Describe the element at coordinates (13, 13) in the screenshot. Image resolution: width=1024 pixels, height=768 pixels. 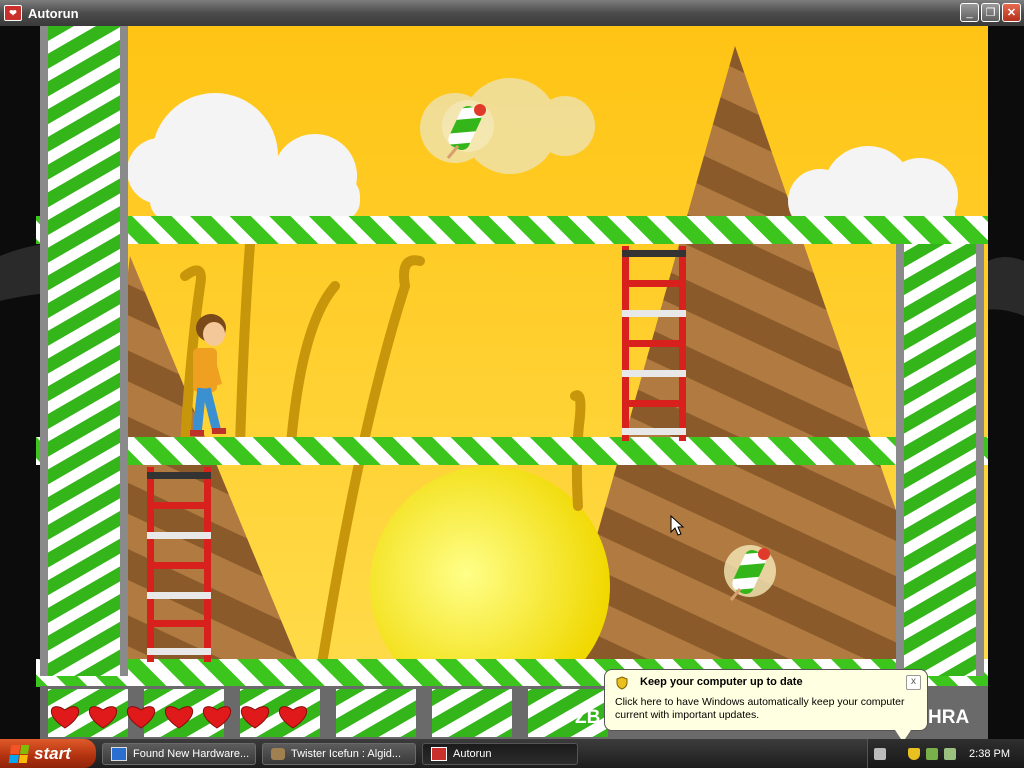
I see `autorun-icon: ❤` at that location.